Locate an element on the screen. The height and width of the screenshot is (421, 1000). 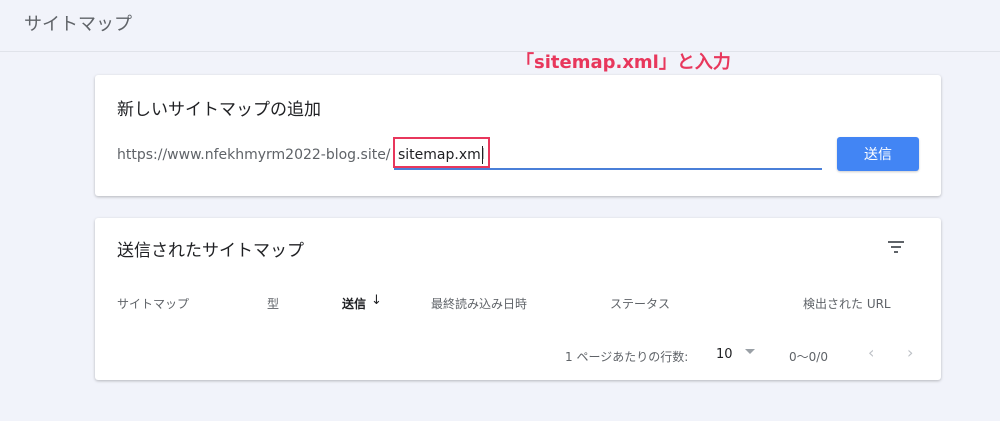
submitted-sitemaps-title: 送信されたサイトマップ is located at coordinates (210, 251).